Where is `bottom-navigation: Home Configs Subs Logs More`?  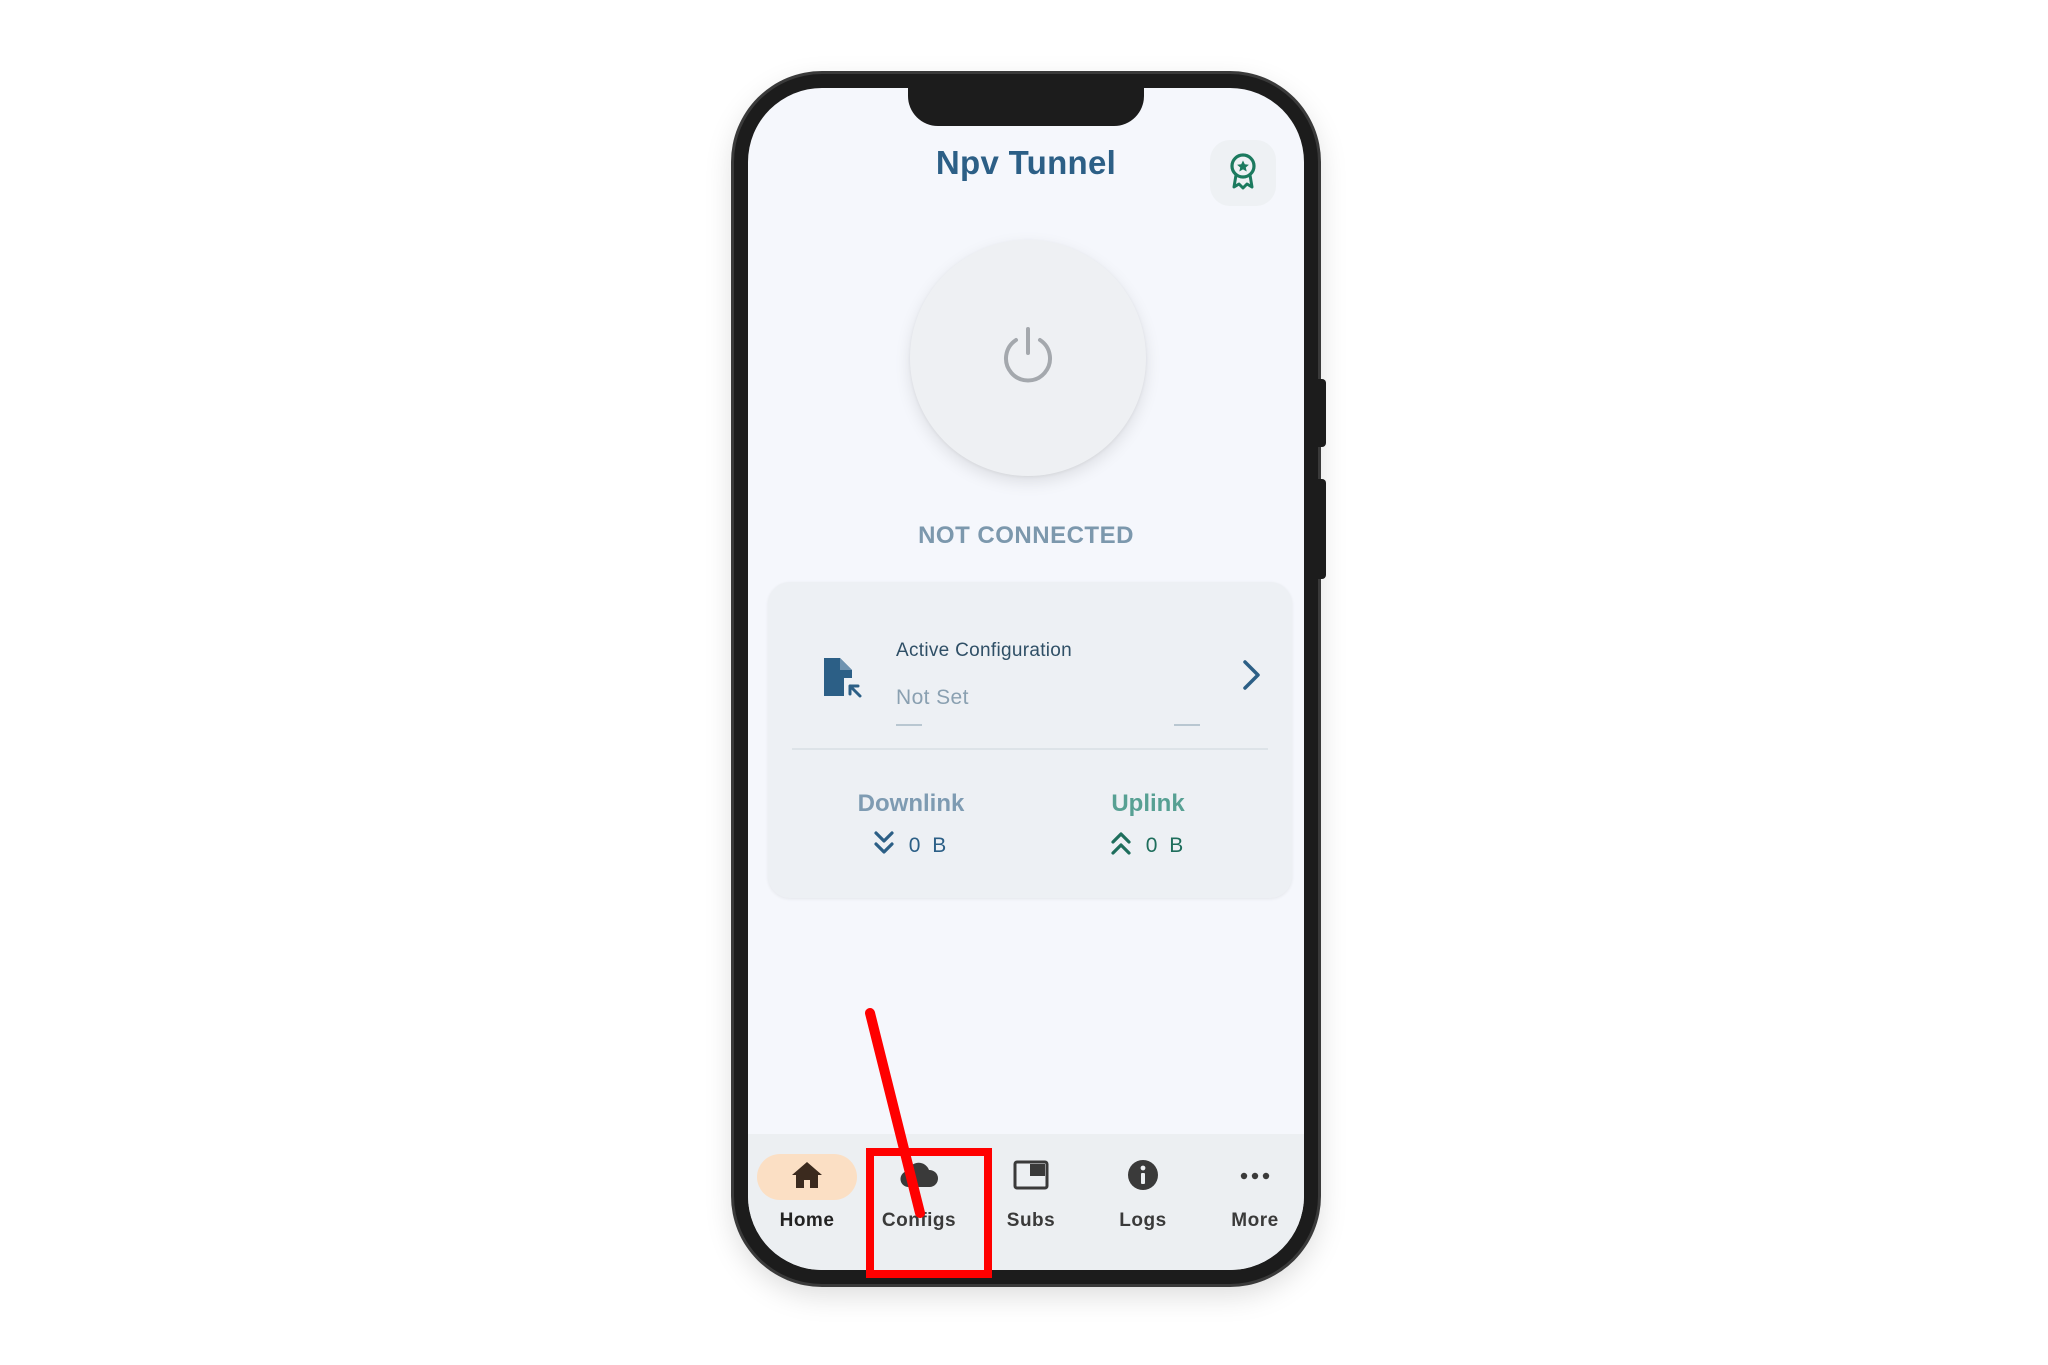
bottom-navigation: Home Configs Subs Logs More is located at coordinates (1026, 1202).